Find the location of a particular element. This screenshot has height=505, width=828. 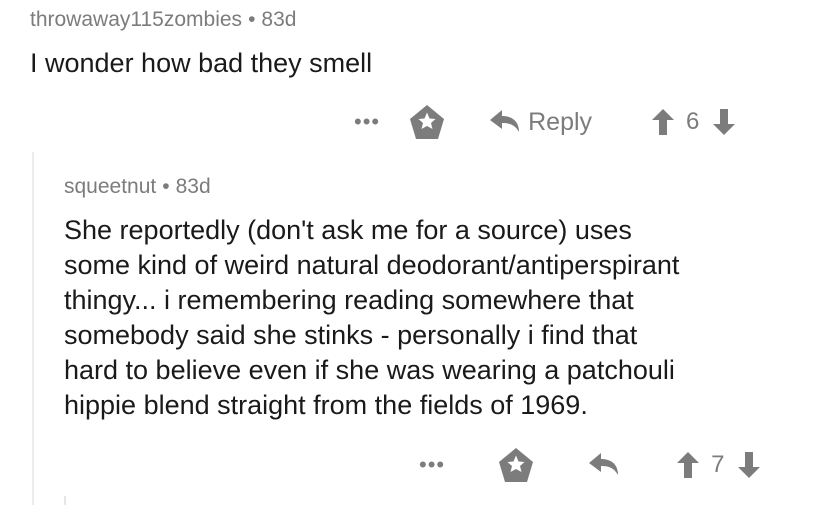

comment-actions: ••• 7 is located at coordinates (590, 465).